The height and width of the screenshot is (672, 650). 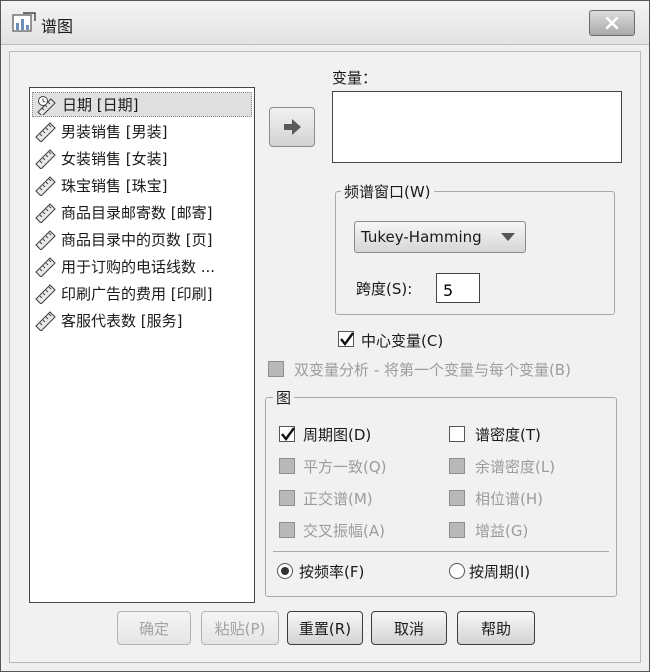 What do you see at coordinates (457, 498) in the screenshot?
I see `phase-spectrum-checkbox` at bounding box center [457, 498].